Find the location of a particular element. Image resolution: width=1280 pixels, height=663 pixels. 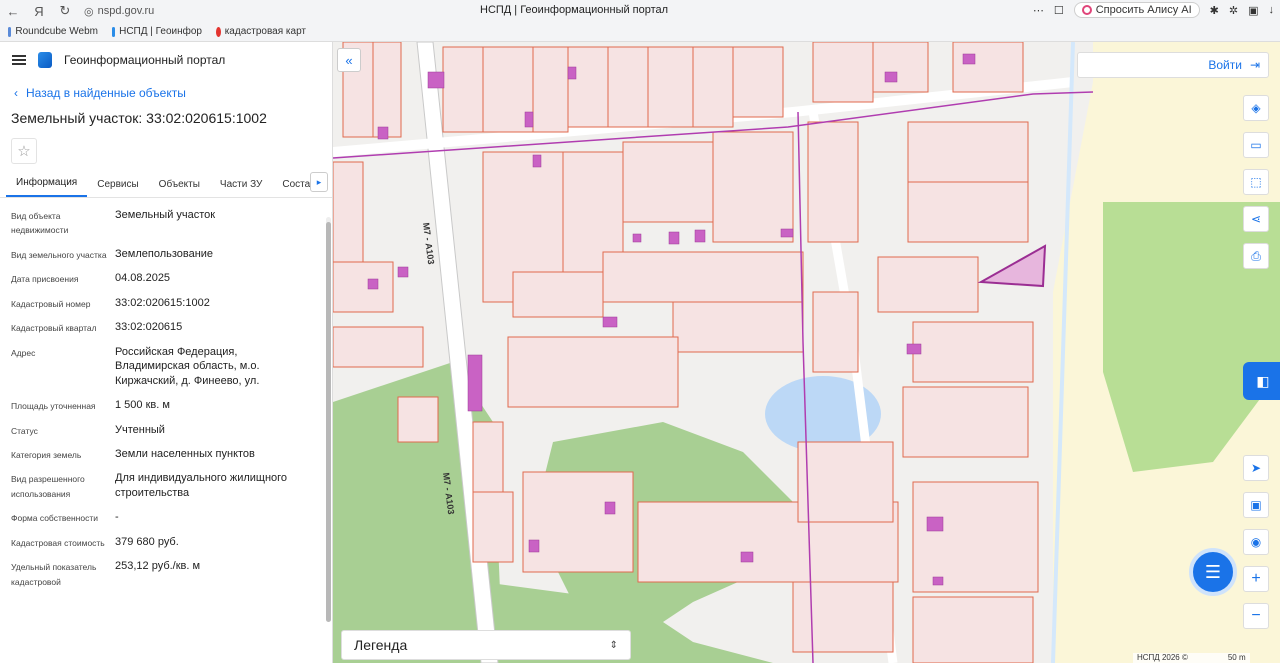

print-icon: ⎙ is located at coordinates (1256, 256).